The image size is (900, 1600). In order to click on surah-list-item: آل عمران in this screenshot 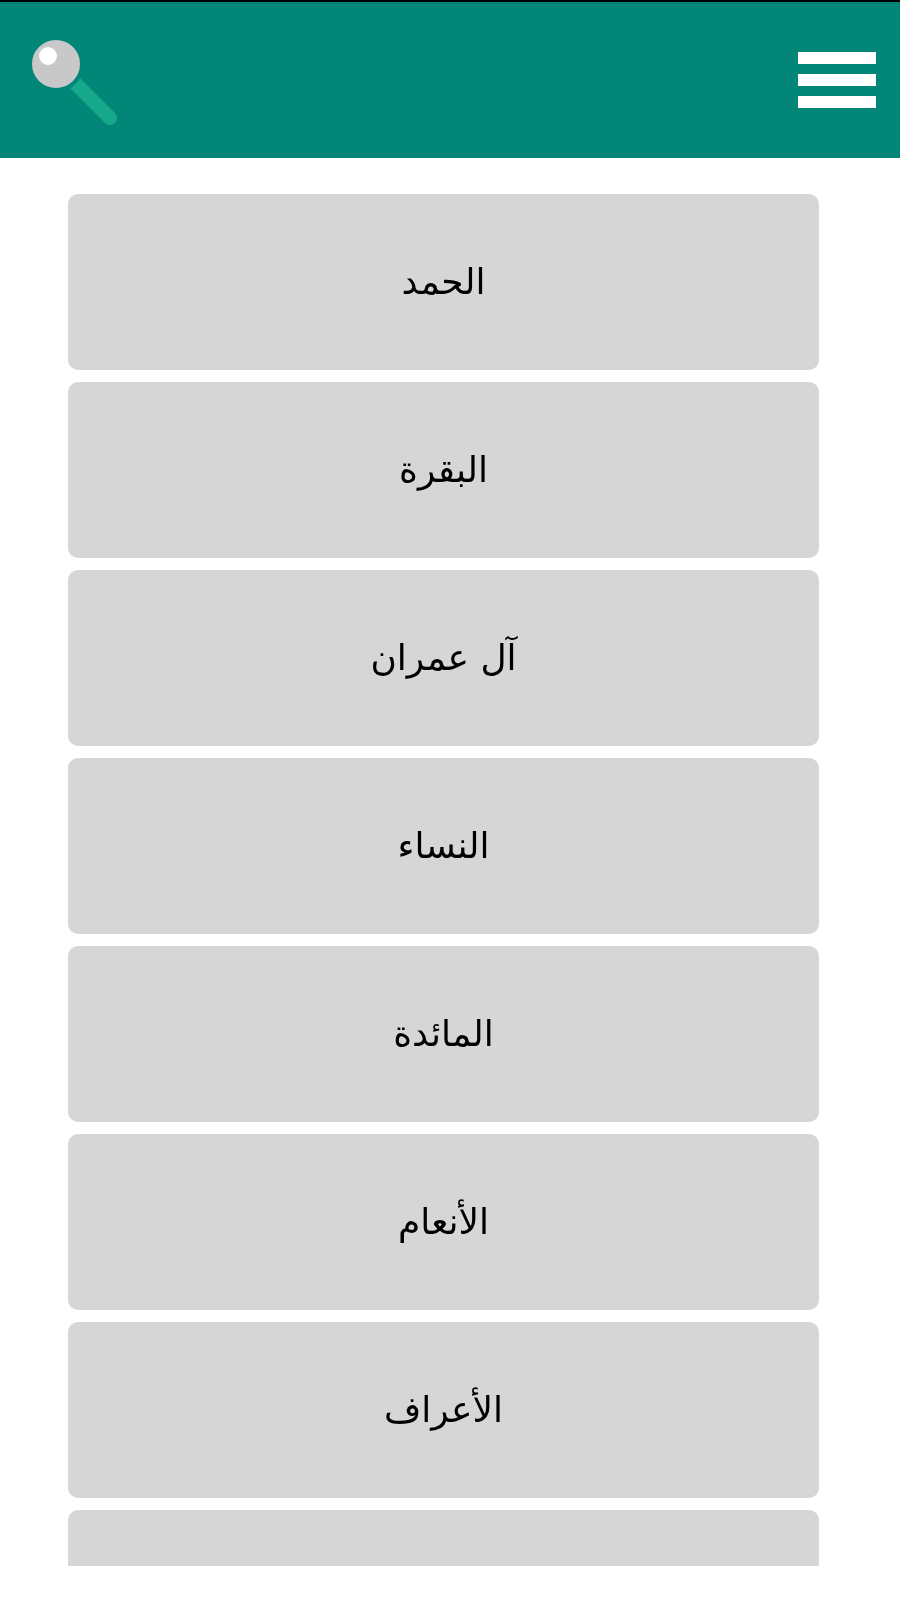, I will do `click(443, 658)`.